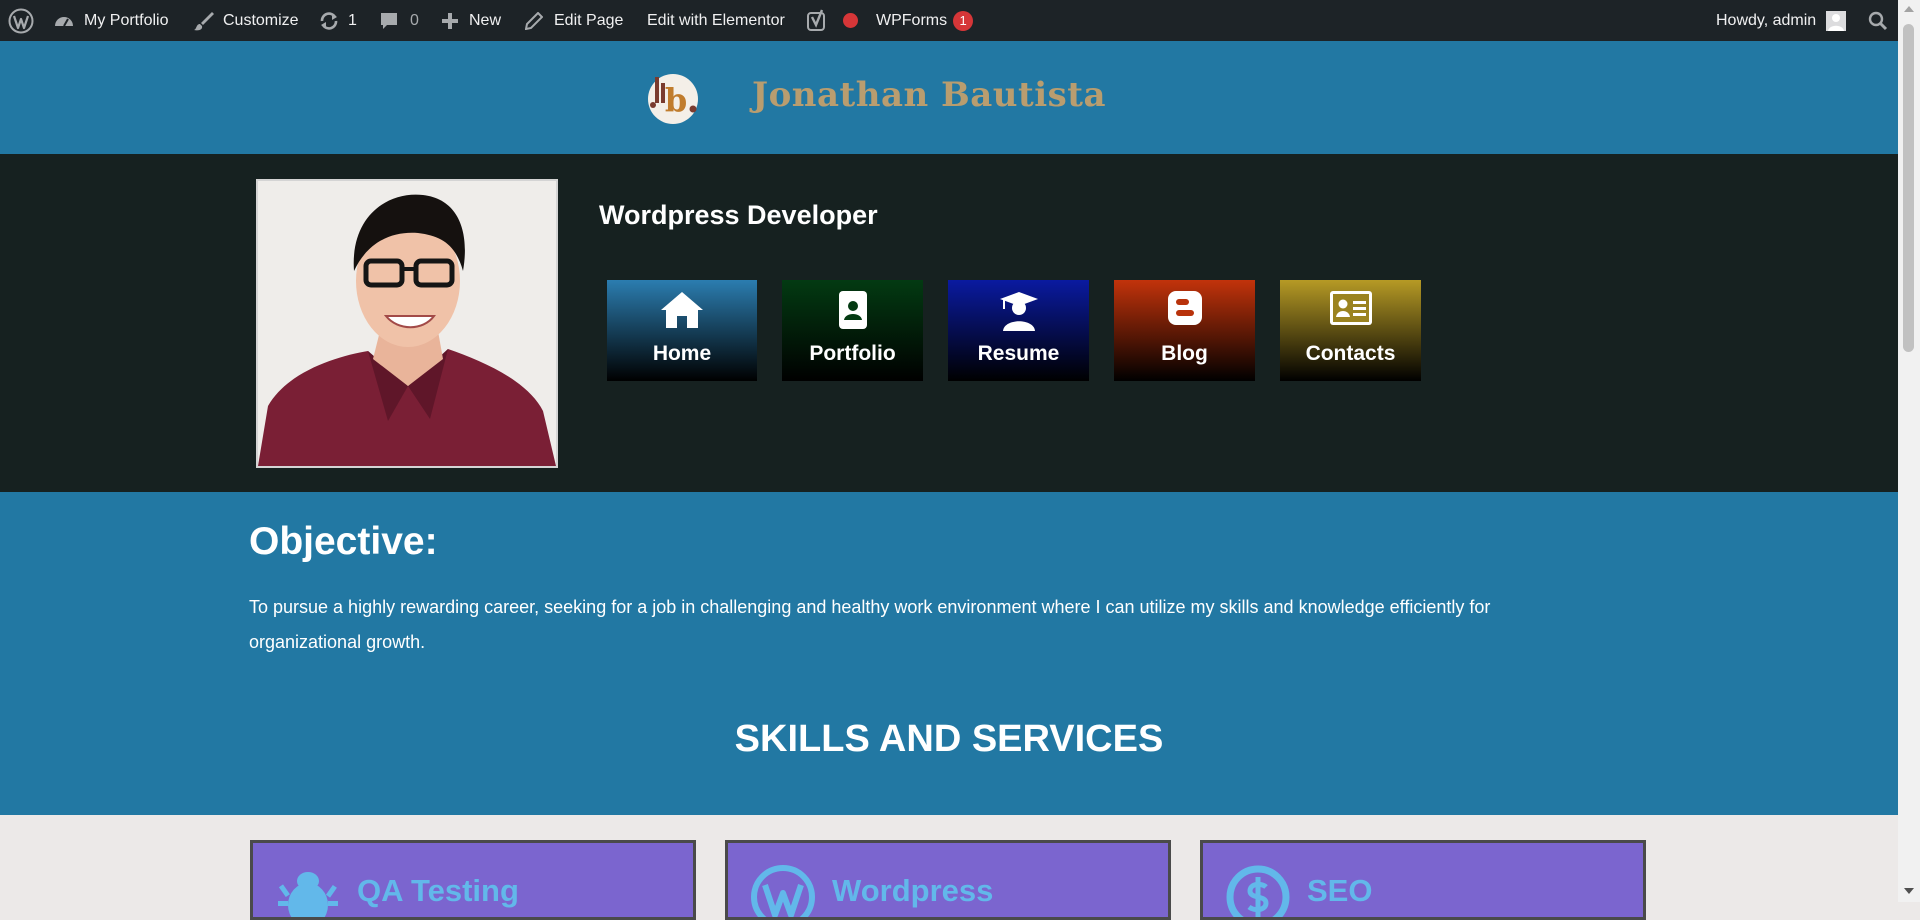  I want to click on nav-contacts-button: Contacts, so click(1350, 330).